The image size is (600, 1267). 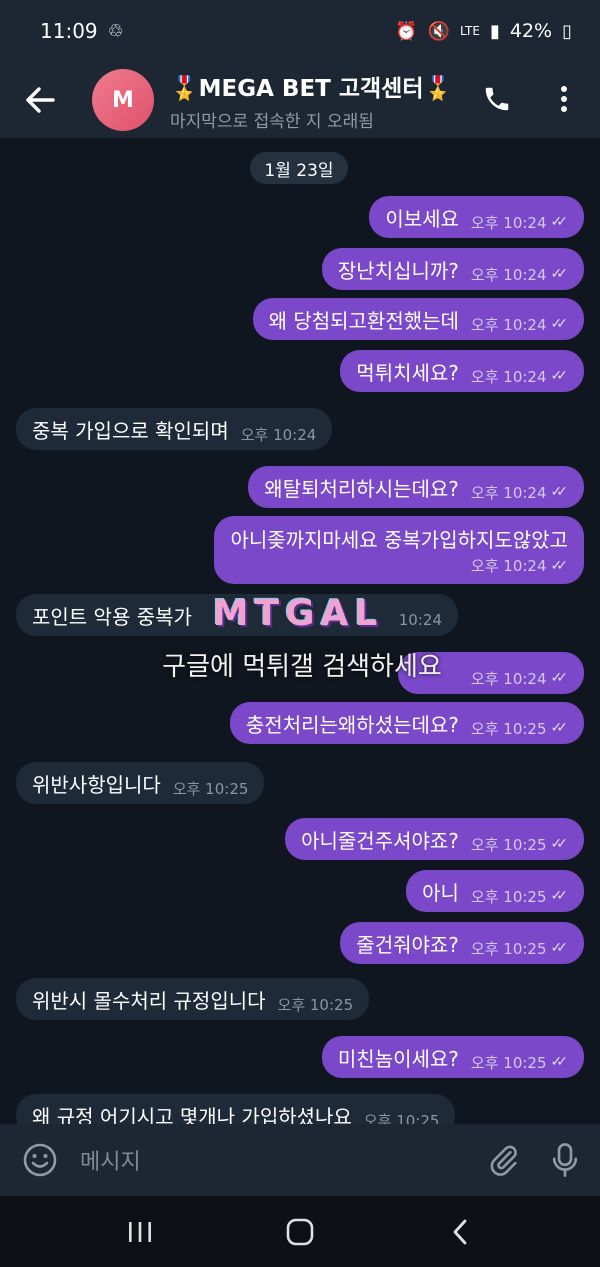 What do you see at coordinates (300, 31) in the screenshot?
I see `status-bar: 11:09 ♲ ⏰ 🔇 LTE ▮ 42% ▯` at bounding box center [300, 31].